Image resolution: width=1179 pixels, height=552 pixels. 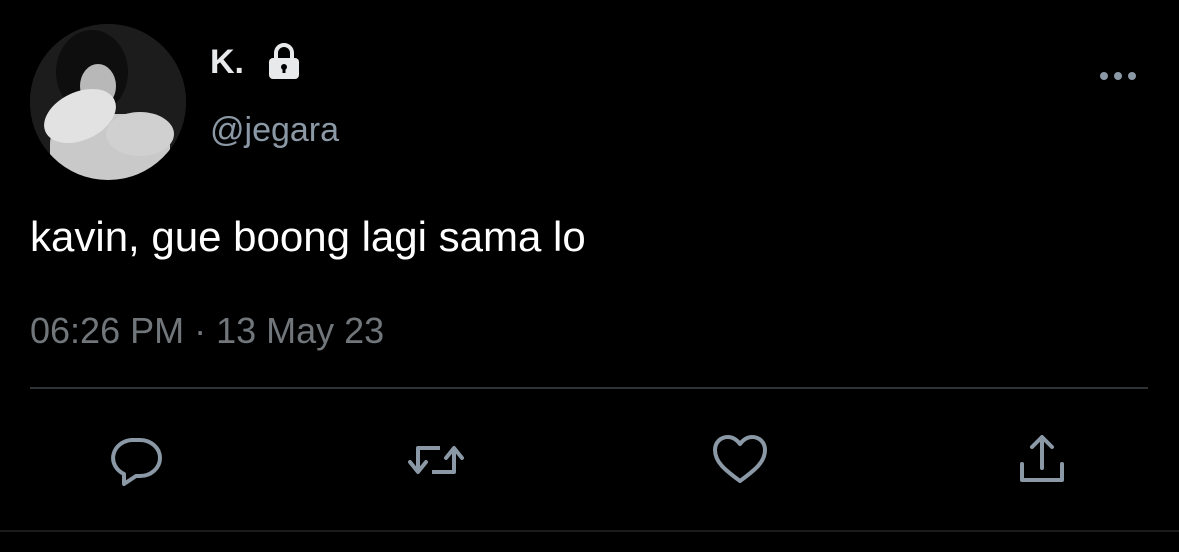 What do you see at coordinates (227, 62) in the screenshot?
I see `display-name: K.` at bounding box center [227, 62].